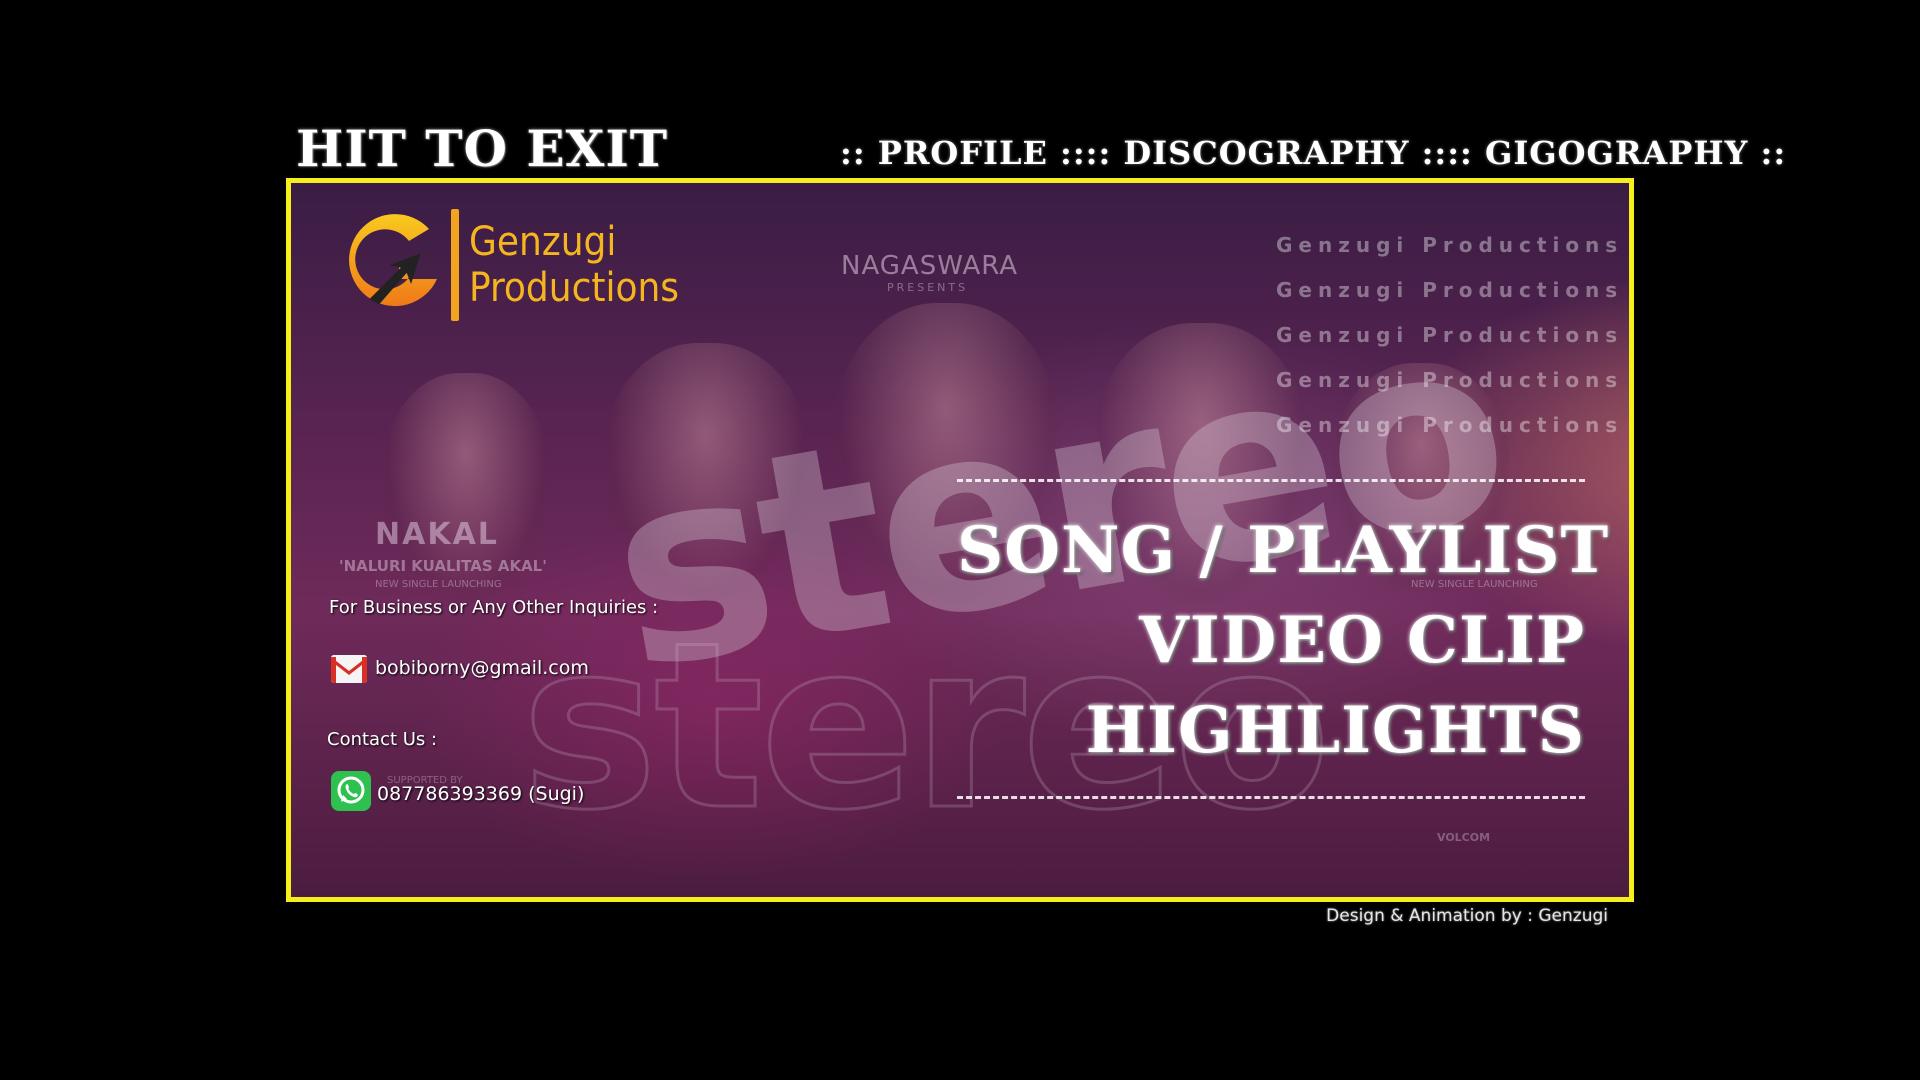  What do you see at coordinates (438, 584) in the screenshot?
I see `single-caption: NEW SINGLE LAUNCHING` at bounding box center [438, 584].